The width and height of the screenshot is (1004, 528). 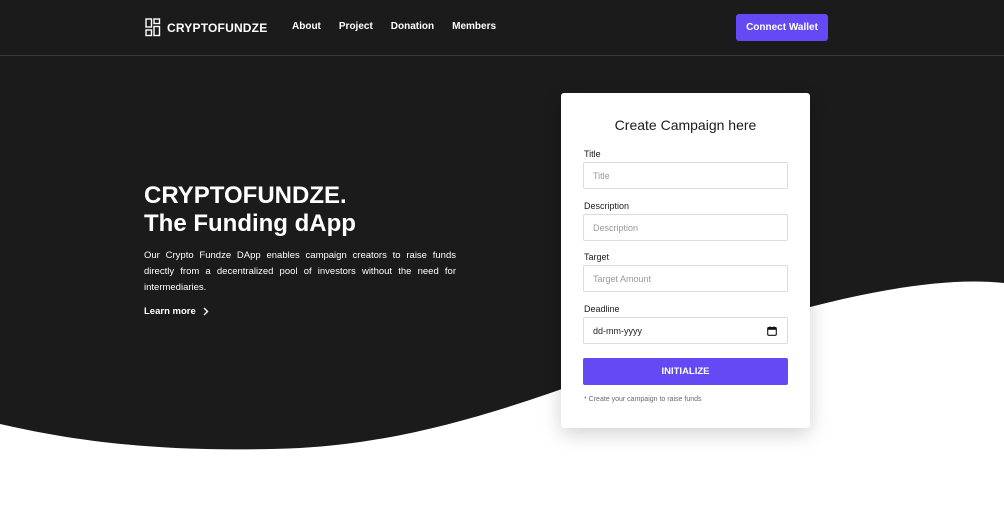 I want to click on nav-links: About Project Donation Members, so click(x=403, y=26).